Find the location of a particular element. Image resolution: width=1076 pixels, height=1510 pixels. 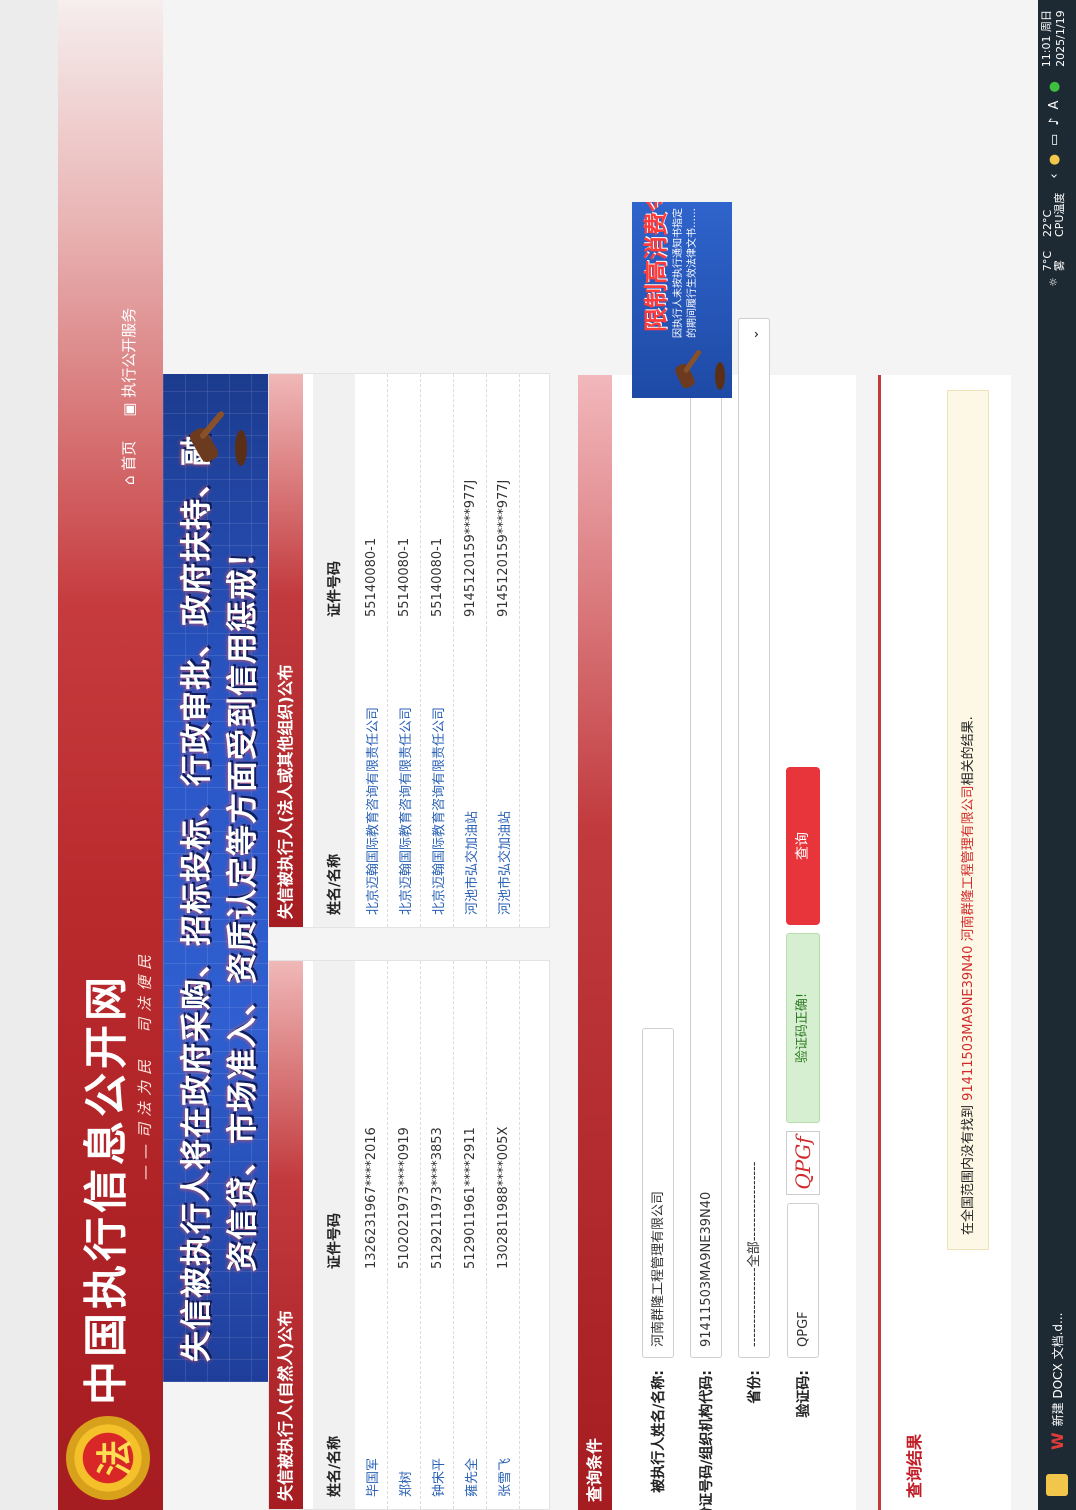

row-id: 5102021973****0919 is located at coordinates (404, 1121).